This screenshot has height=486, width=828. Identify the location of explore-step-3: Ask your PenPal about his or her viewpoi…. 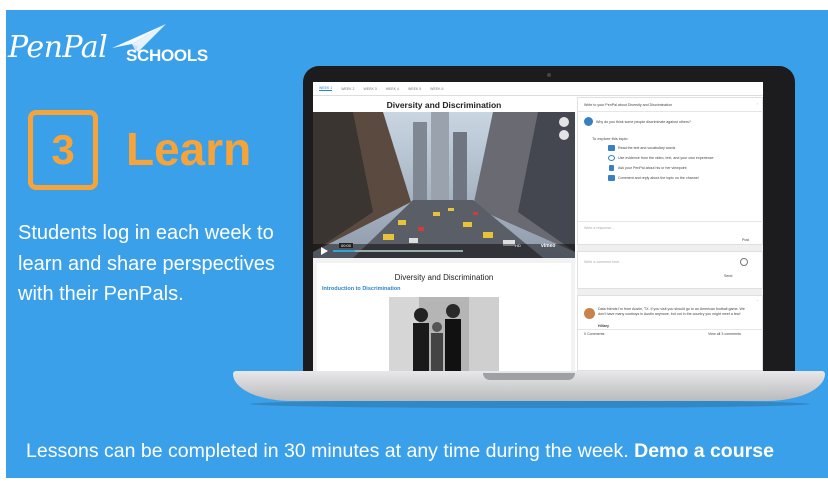
(652, 168).